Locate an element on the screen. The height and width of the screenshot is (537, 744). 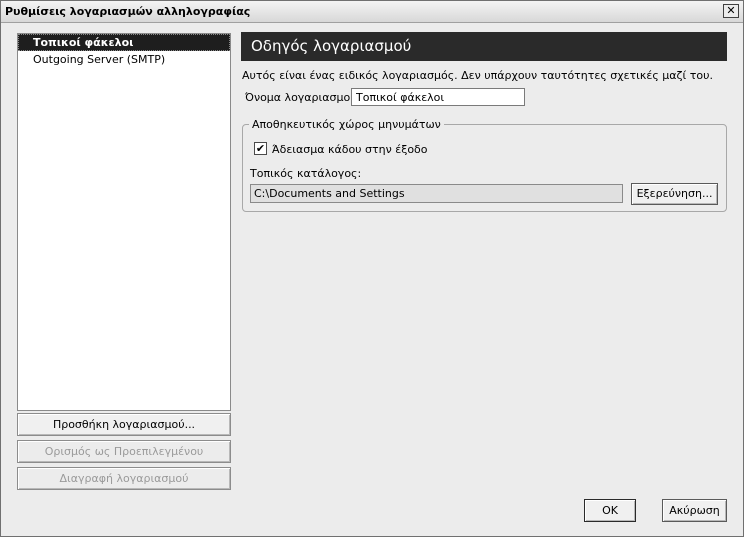
panel-banner: Οδηγός λογαριασμού is located at coordinates (484, 46).